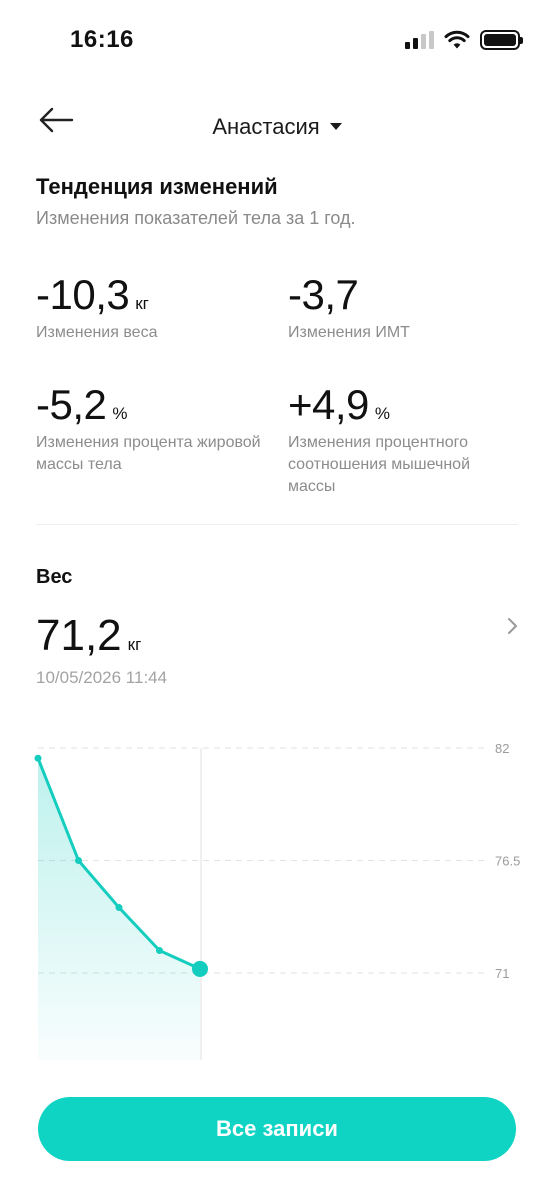 Image resolution: width=554 pixels, height=1200 pixels. I want to click on metric-value: -10,3, so click(83, 294).